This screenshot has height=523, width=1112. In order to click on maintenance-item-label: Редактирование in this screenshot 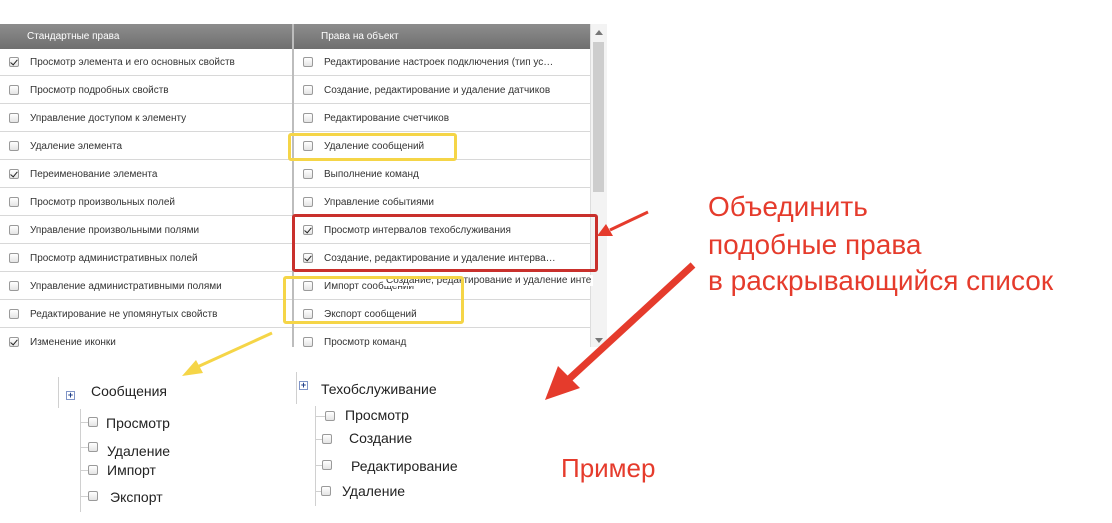, I will do `click(404, 466)`.